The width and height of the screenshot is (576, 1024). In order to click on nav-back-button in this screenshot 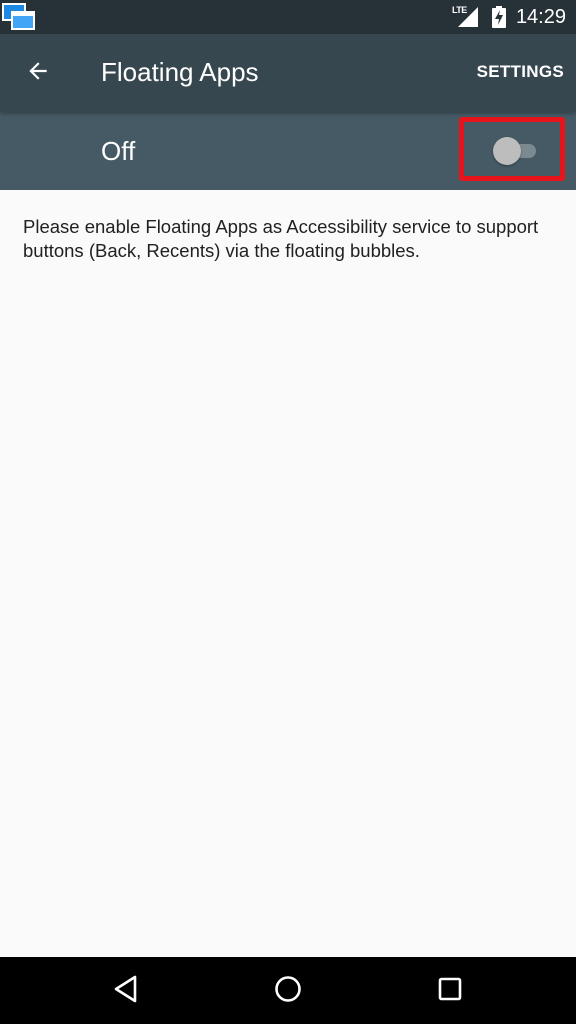, I will do `click(126, 991)`.